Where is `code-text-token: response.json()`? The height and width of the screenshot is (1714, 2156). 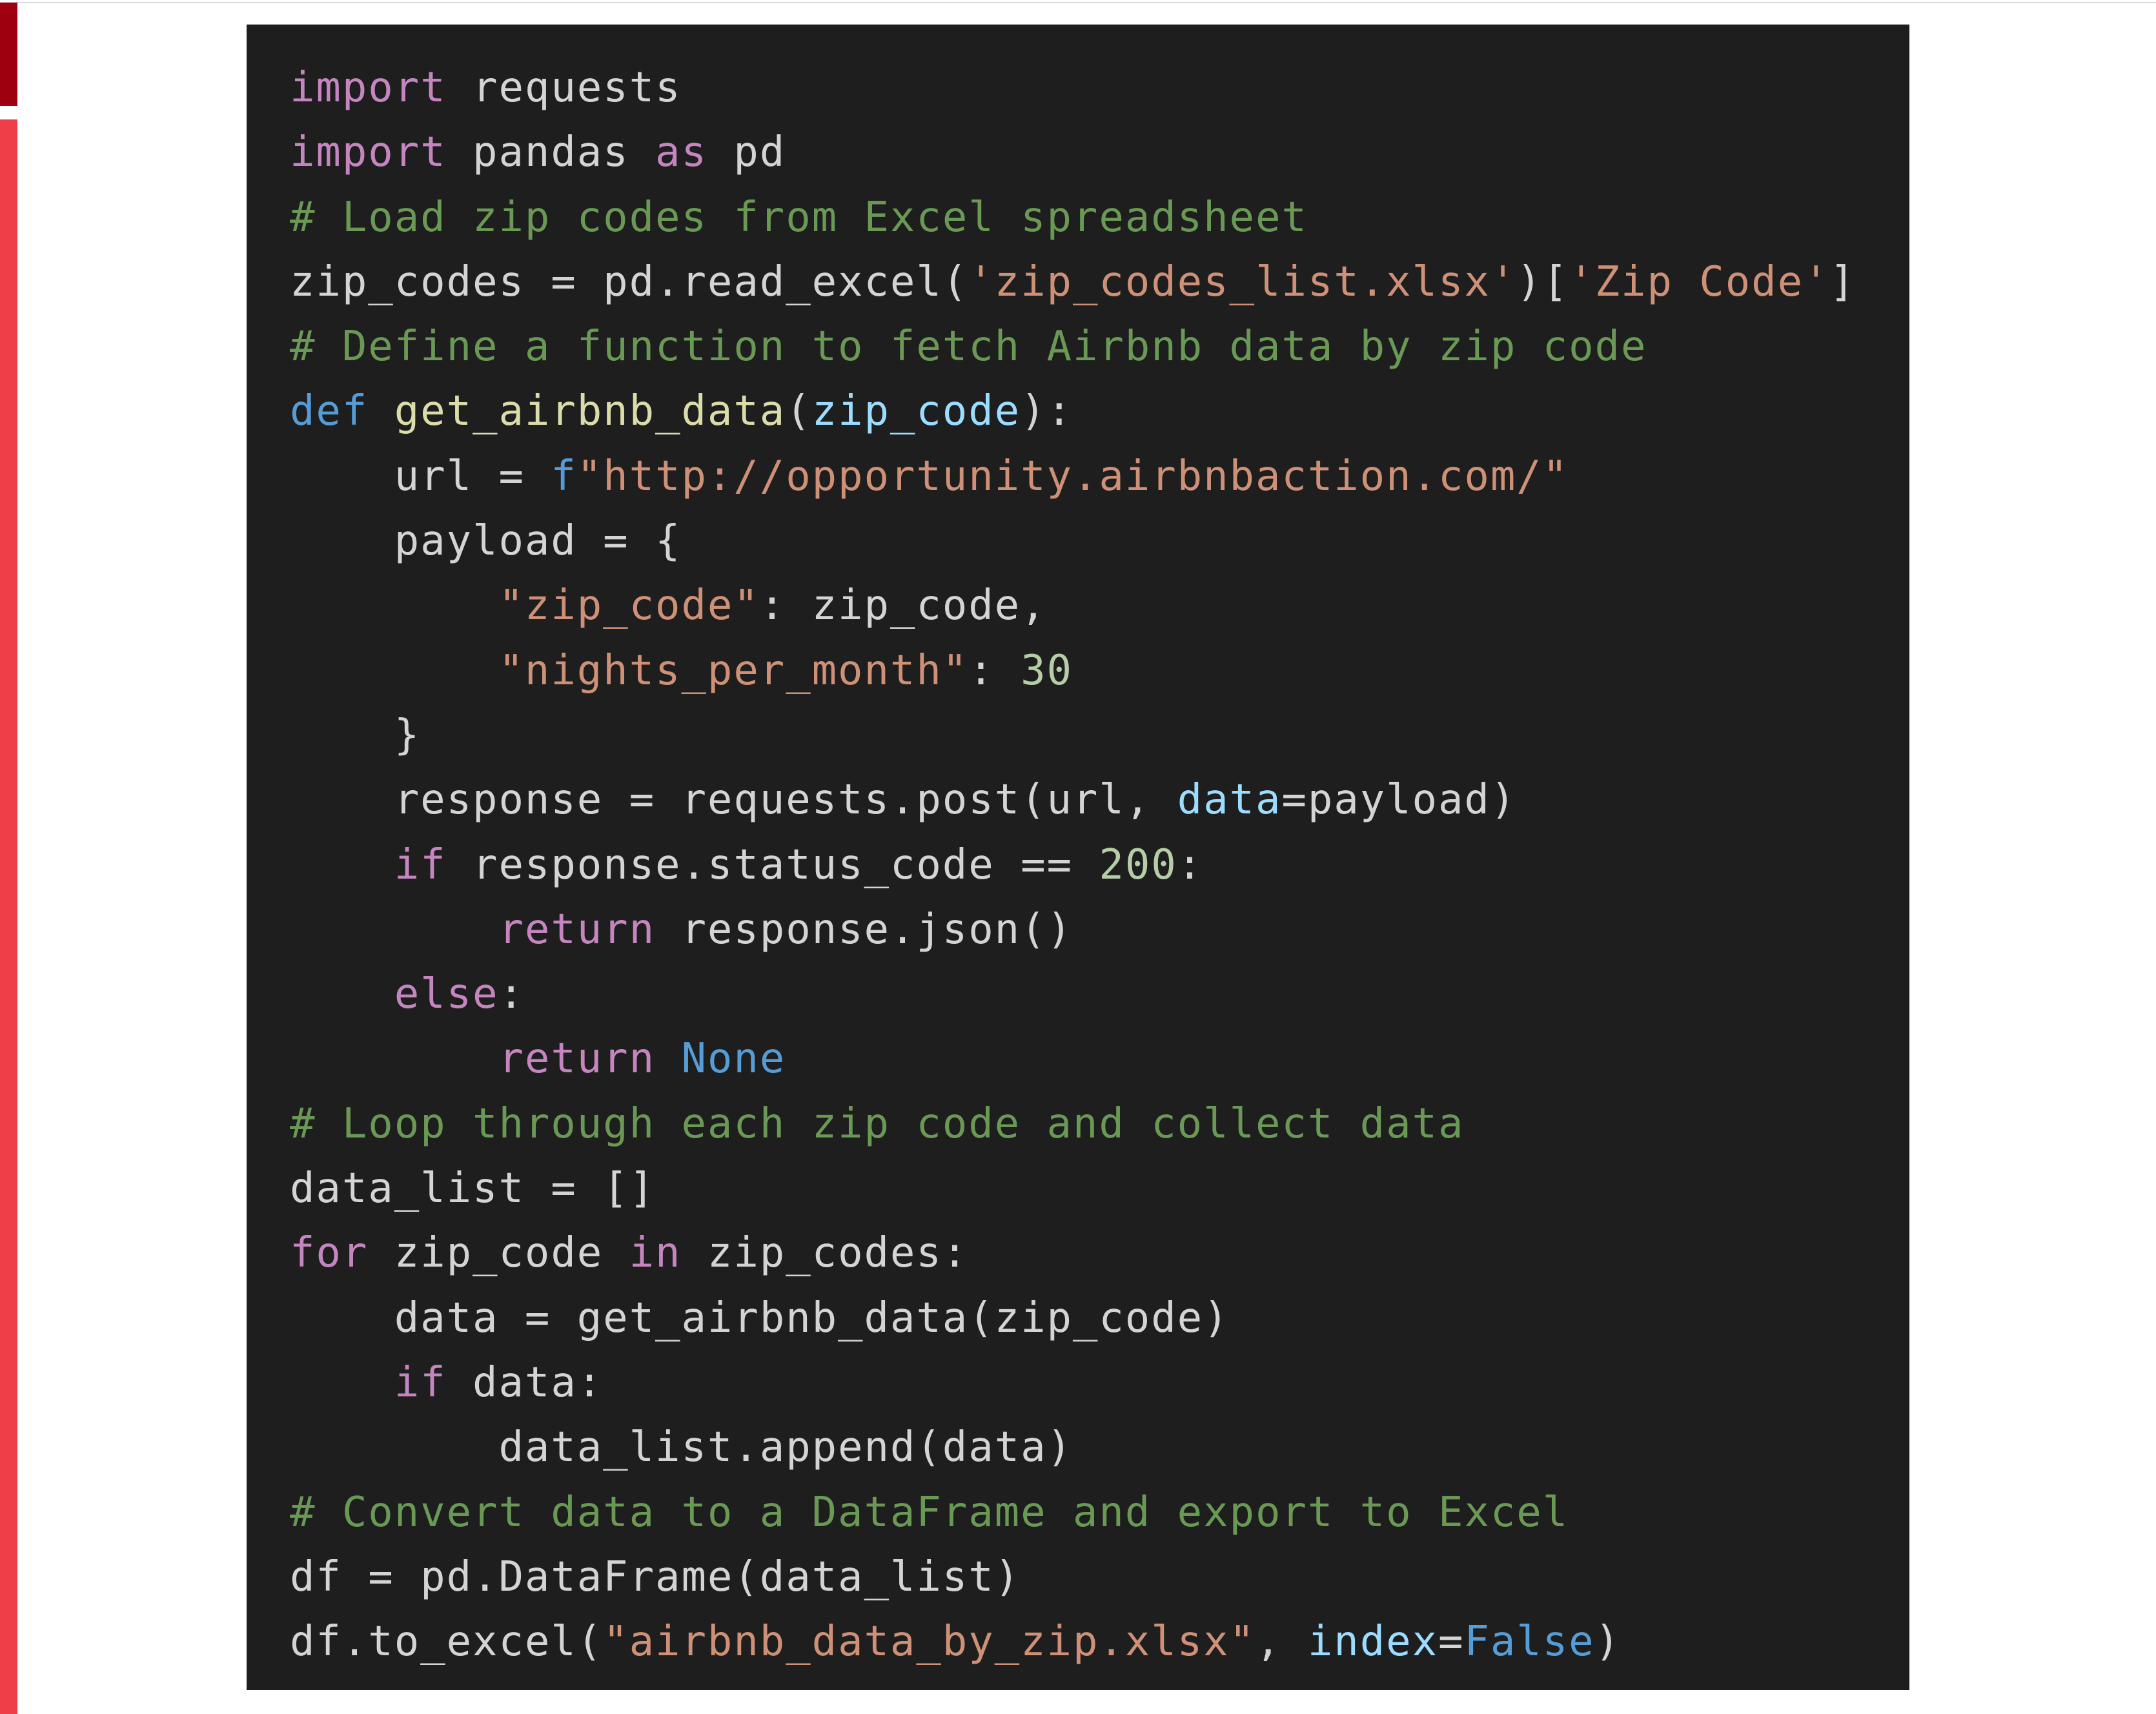
code-text-token: response.json() is located at coordinates (864, 929).